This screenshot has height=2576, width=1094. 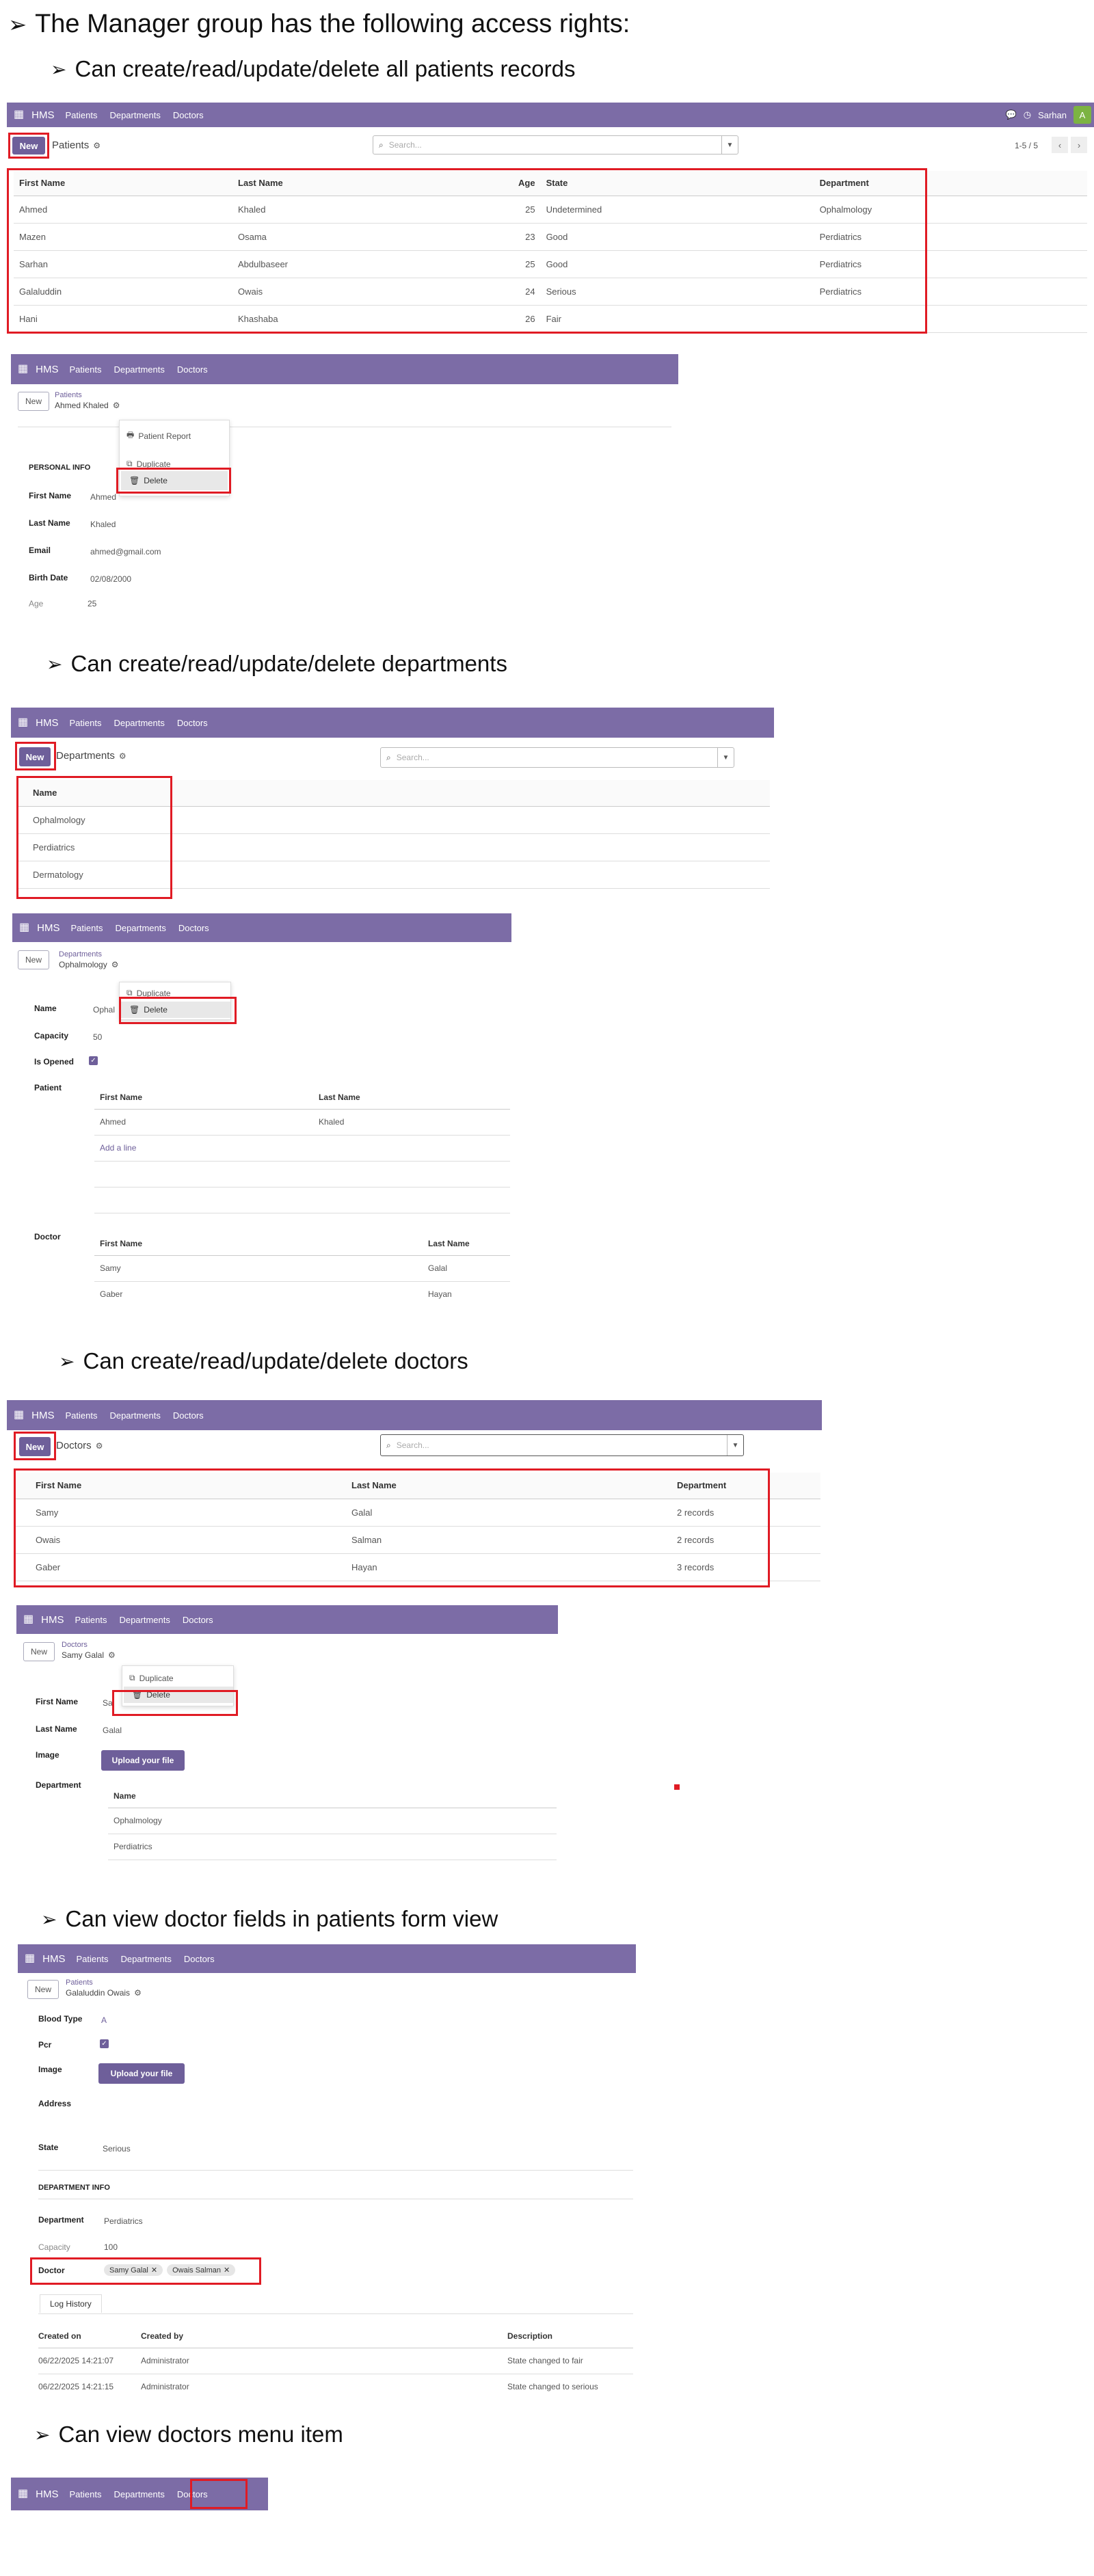 I want to click on add-line-link: Add a line, so click(x=302, y=1148).